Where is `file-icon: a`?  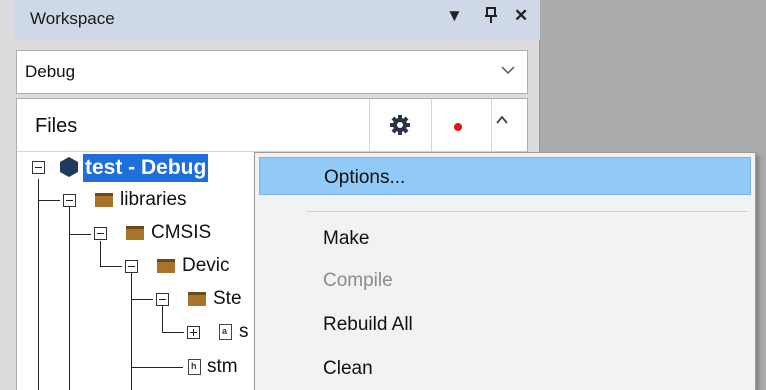 file-icon: a is located at coordinates (225, 332).